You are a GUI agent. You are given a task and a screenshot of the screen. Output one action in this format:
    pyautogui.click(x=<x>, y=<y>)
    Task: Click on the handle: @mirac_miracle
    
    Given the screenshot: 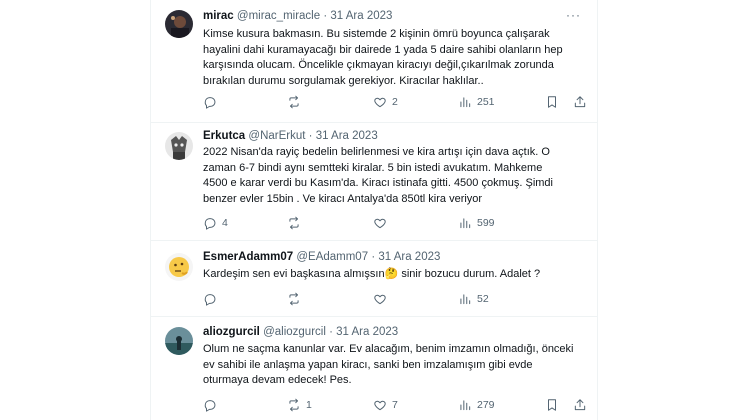 What is the action you would take?
    pyautogui.click(x=278, y=16)
    